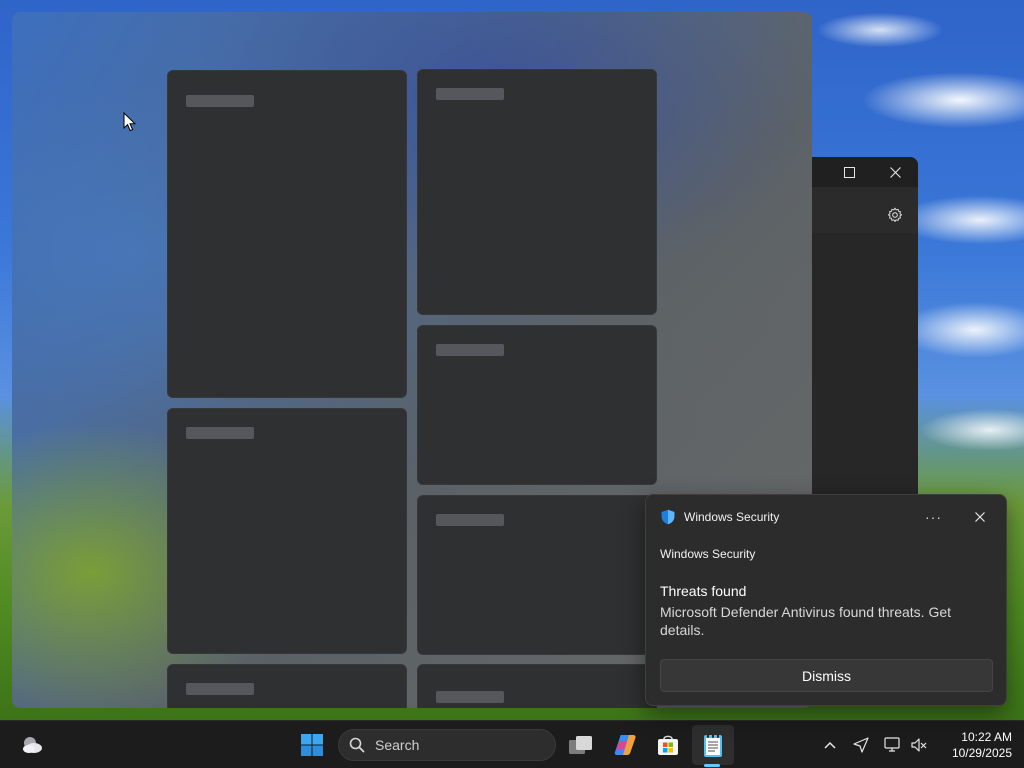 The height and width of the screenshot is (768, 1024). I want to click on toast-header: Windows Security ···, so click(826, 517).